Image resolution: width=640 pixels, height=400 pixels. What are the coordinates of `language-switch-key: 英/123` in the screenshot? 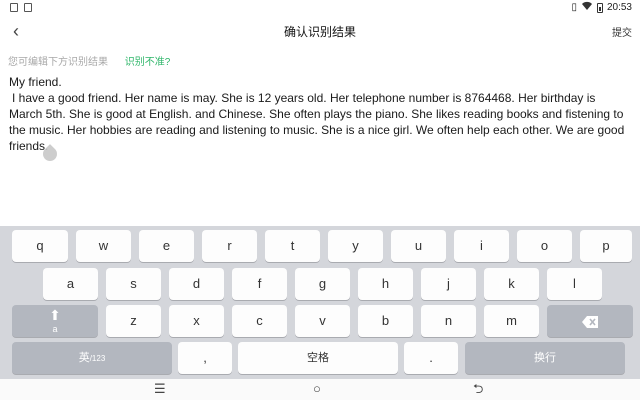 It's located at (92, 358).